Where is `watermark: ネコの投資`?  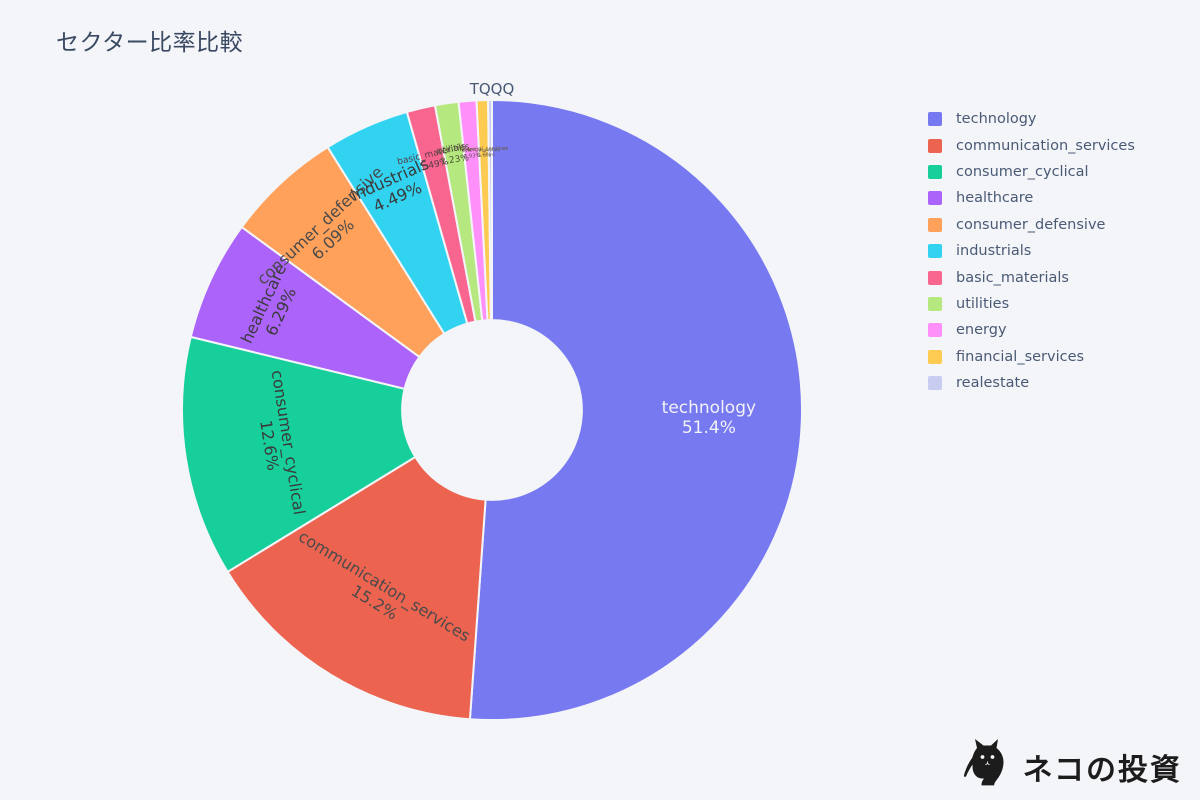 watermark: ネコの投資 is located at coordinates (1072, 763).